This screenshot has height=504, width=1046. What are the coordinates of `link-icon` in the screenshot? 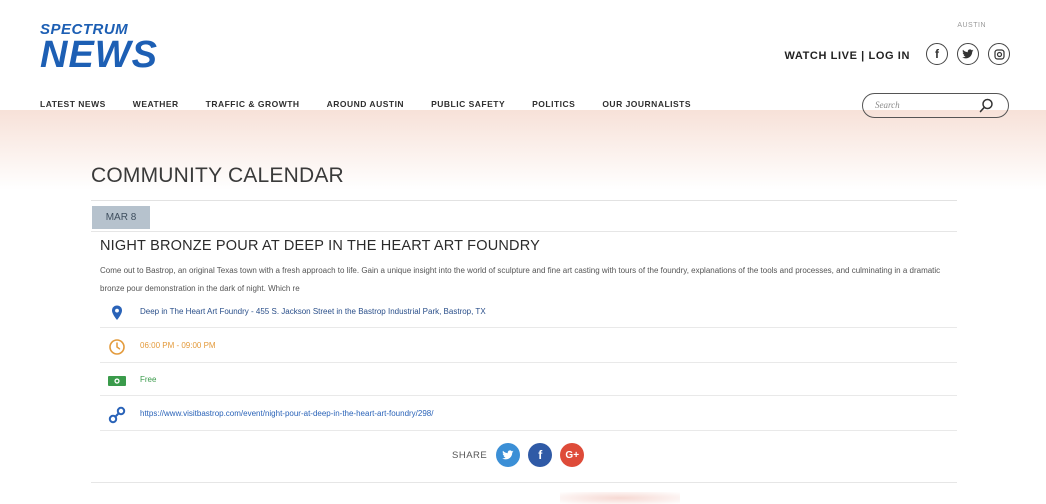 It's located at (117, 415).